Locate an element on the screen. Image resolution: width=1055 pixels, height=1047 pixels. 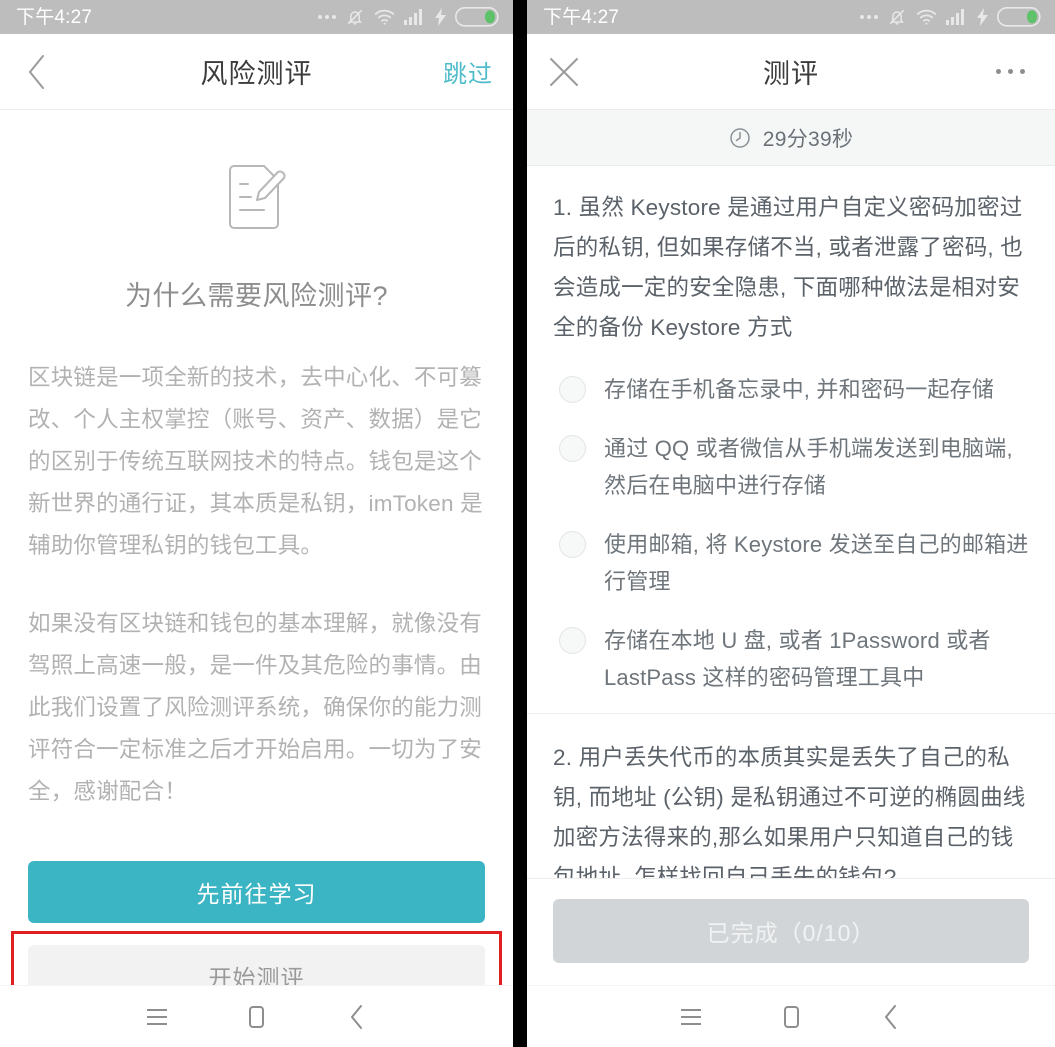
android-nav-bar-left is located at coordinates (256, 1016).